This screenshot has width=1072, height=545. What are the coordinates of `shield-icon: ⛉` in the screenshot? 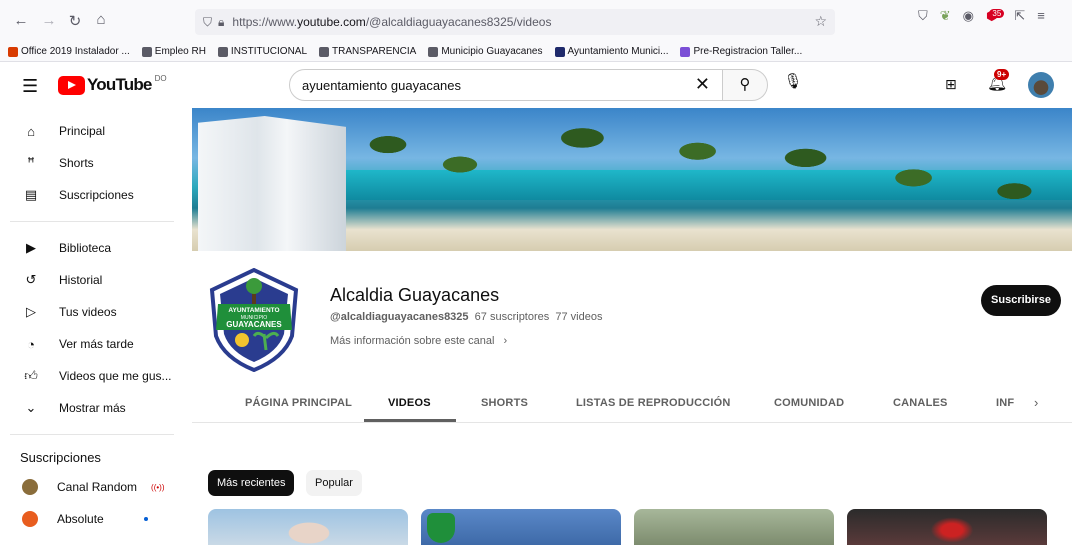 It's located at (208, 21).